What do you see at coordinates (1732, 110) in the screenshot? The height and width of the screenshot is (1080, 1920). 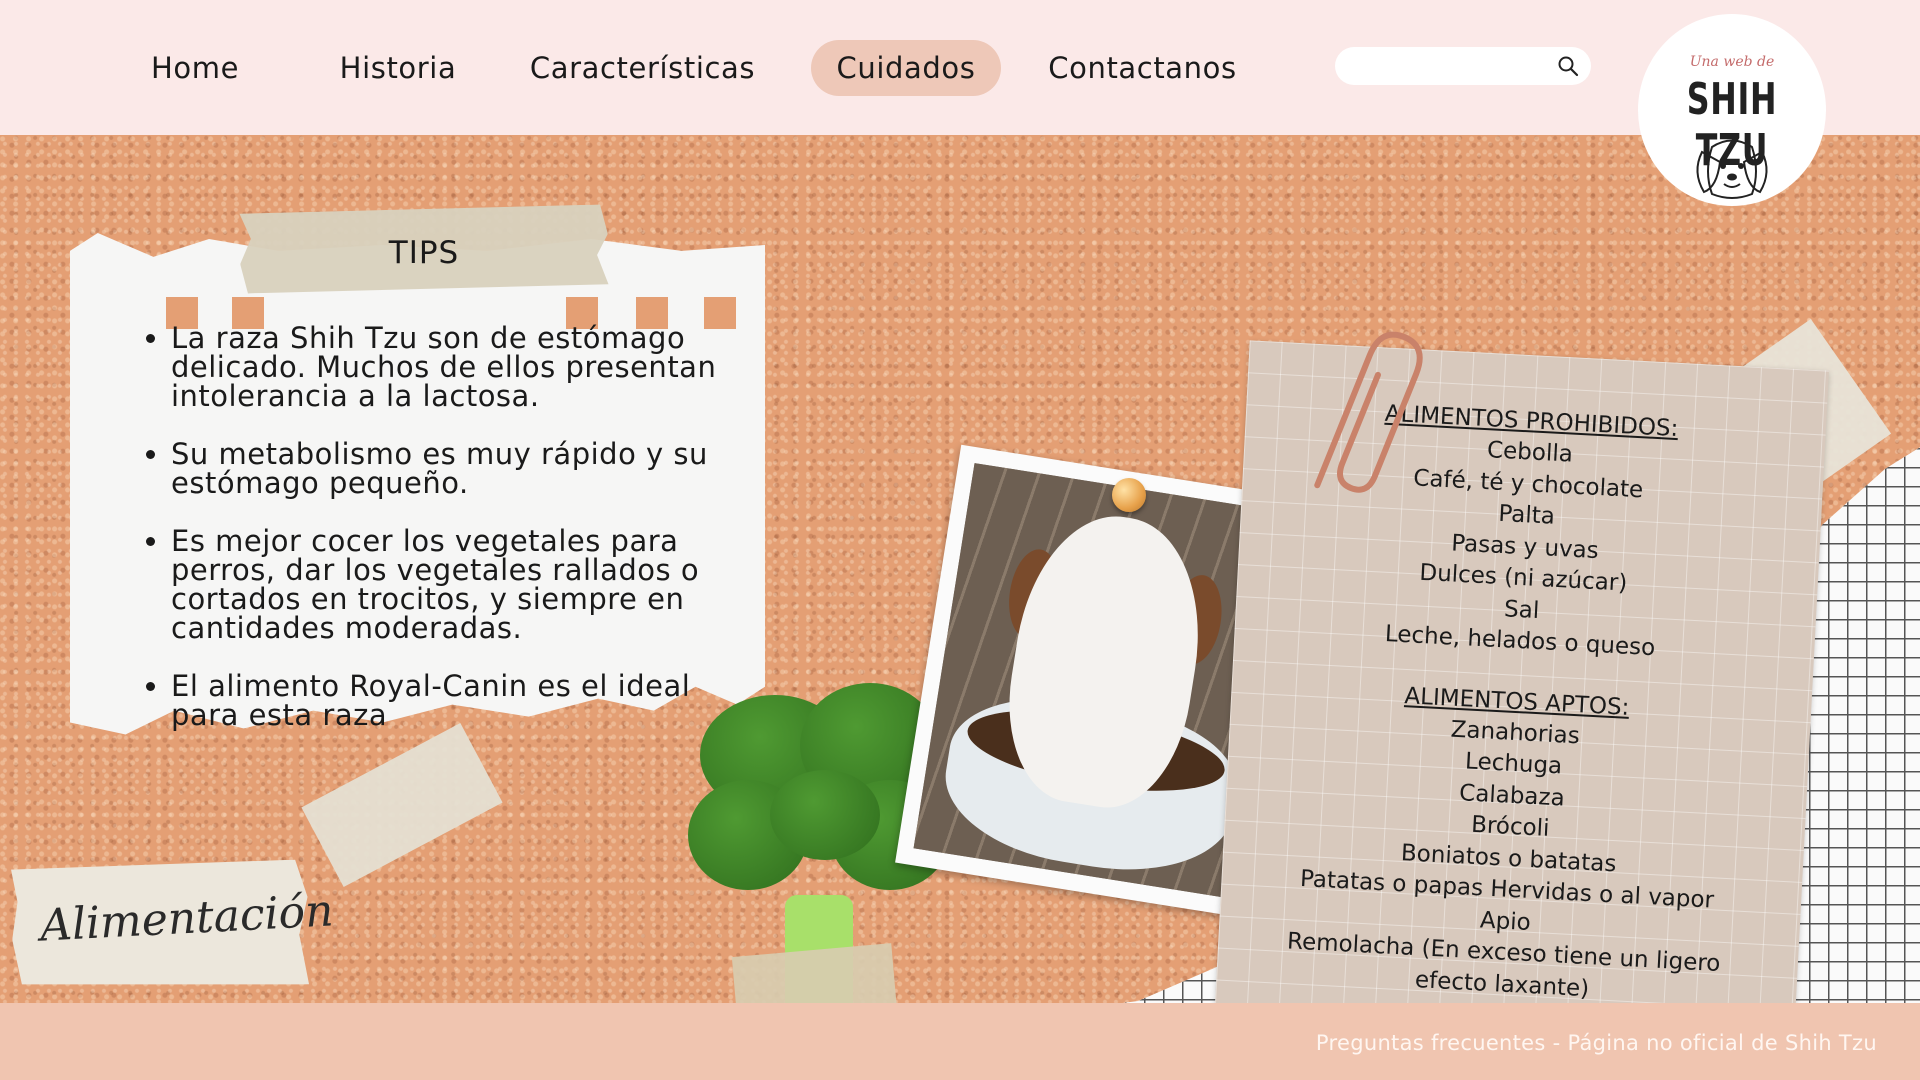 I see `logo: Una web de SHIH TZU` at bounding box center [1732, 110].